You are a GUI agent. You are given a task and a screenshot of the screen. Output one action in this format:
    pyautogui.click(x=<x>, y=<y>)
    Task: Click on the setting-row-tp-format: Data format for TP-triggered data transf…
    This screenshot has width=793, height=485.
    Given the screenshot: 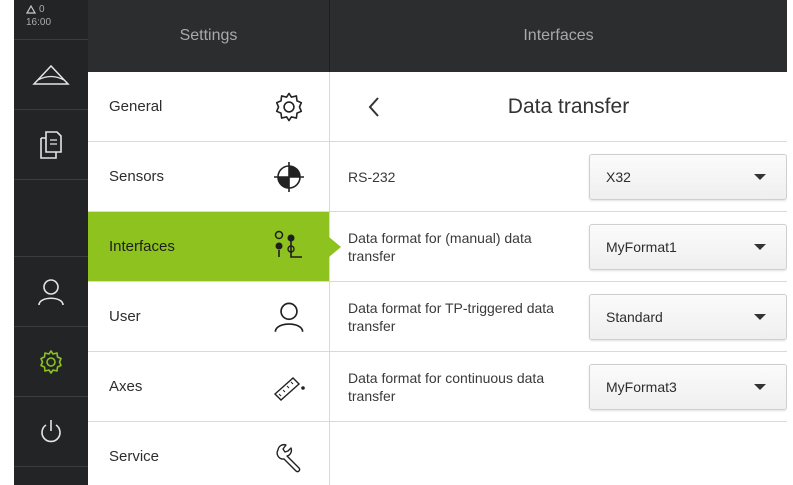 What is the action you would take?
    pyautogui.click(x=558, y=317)
    